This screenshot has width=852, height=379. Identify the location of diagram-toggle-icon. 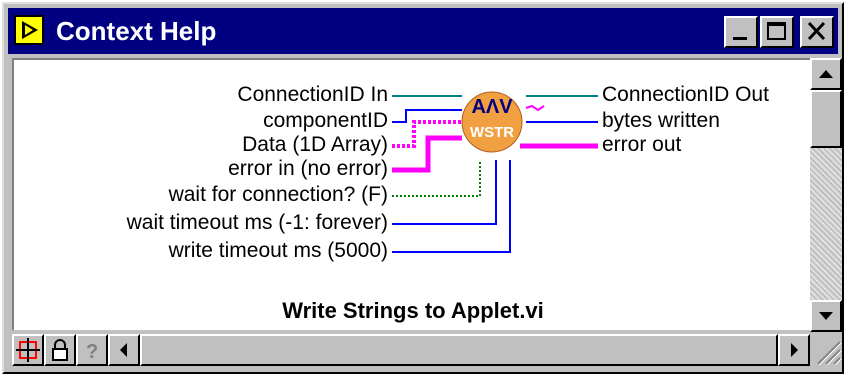
(28, 350).